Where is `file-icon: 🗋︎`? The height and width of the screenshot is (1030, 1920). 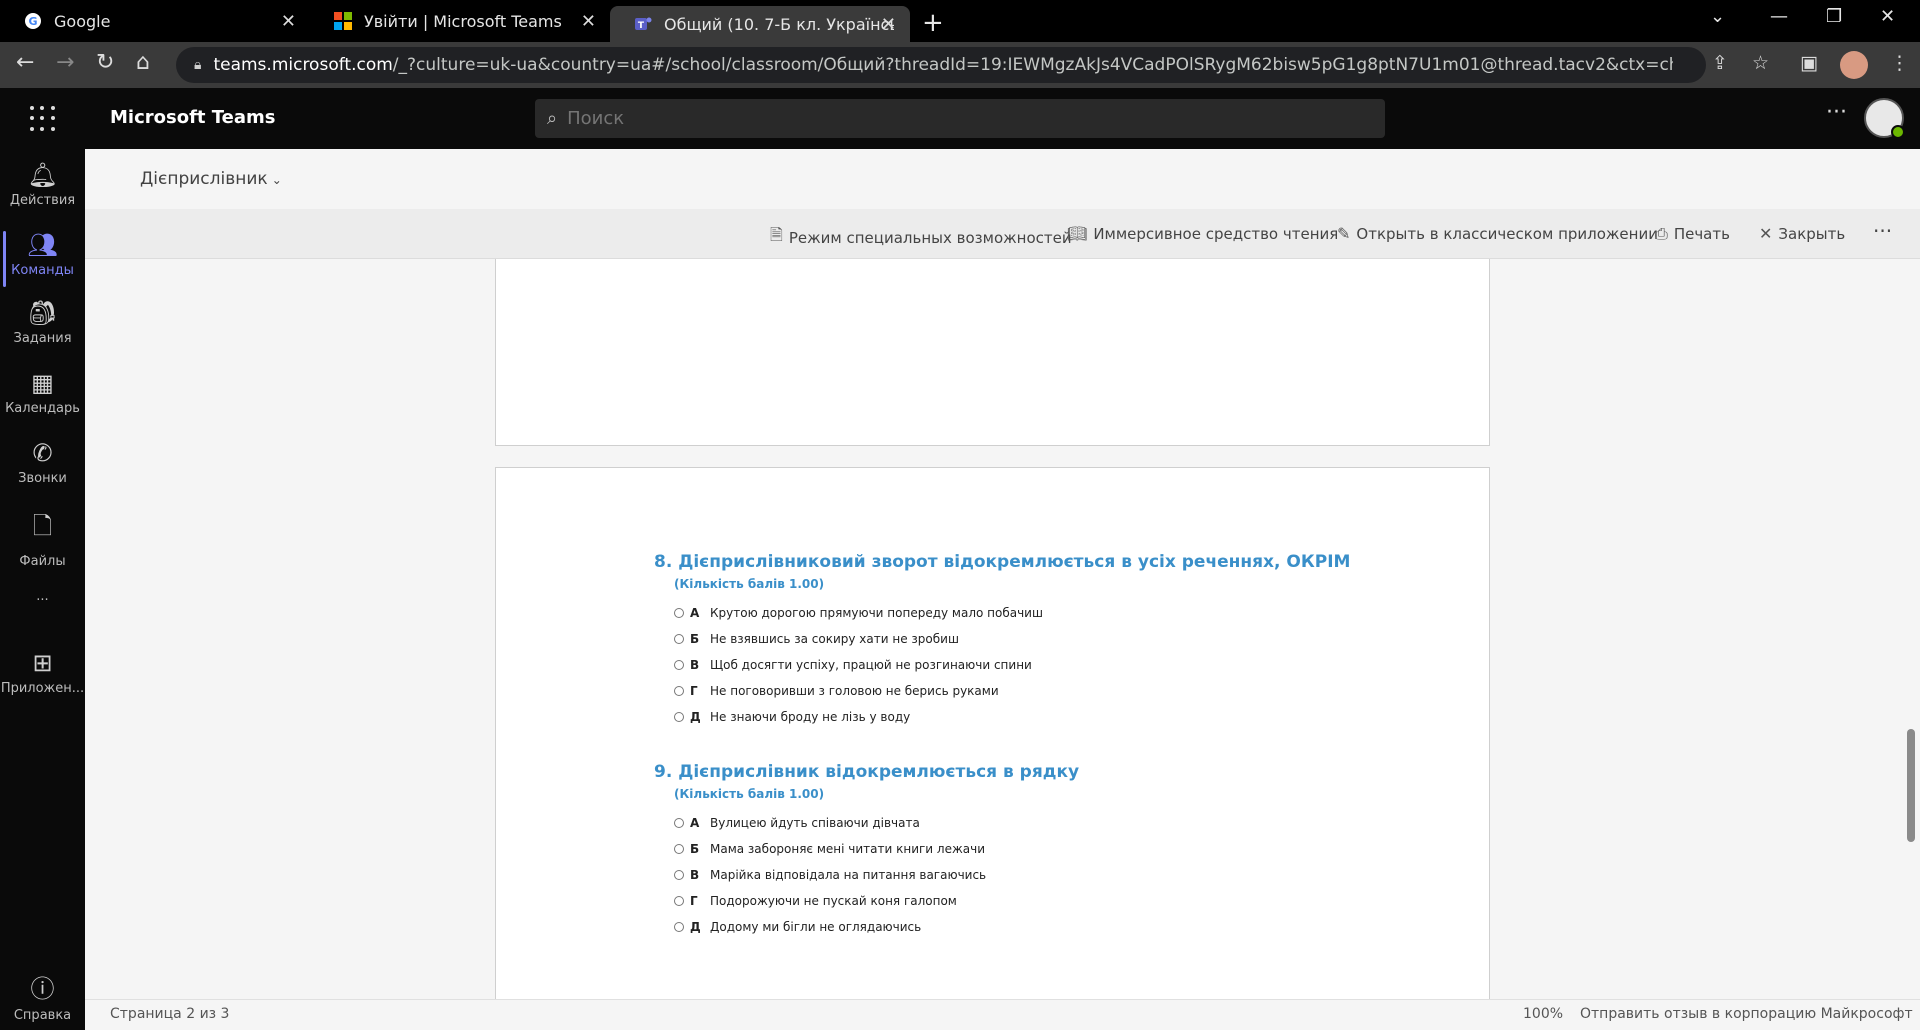 file-icon: 🗋︎ is located at coordinates (42, 526).